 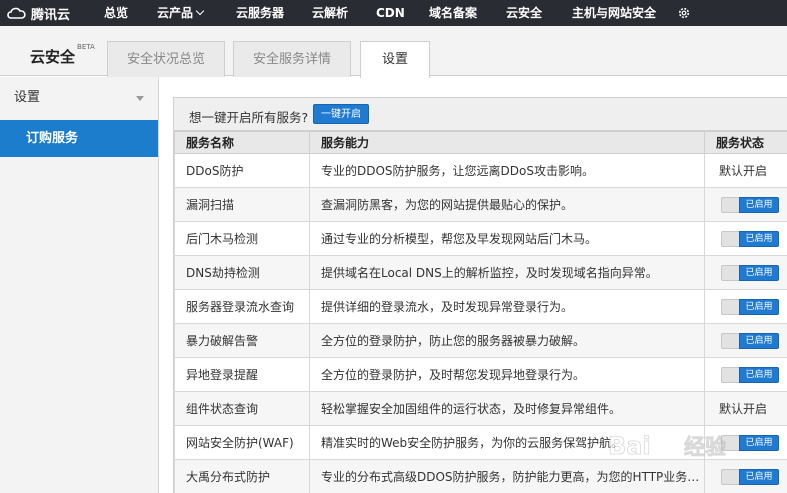 I want to click on nav-products-label: 云产品, so click(x=175, y=13).